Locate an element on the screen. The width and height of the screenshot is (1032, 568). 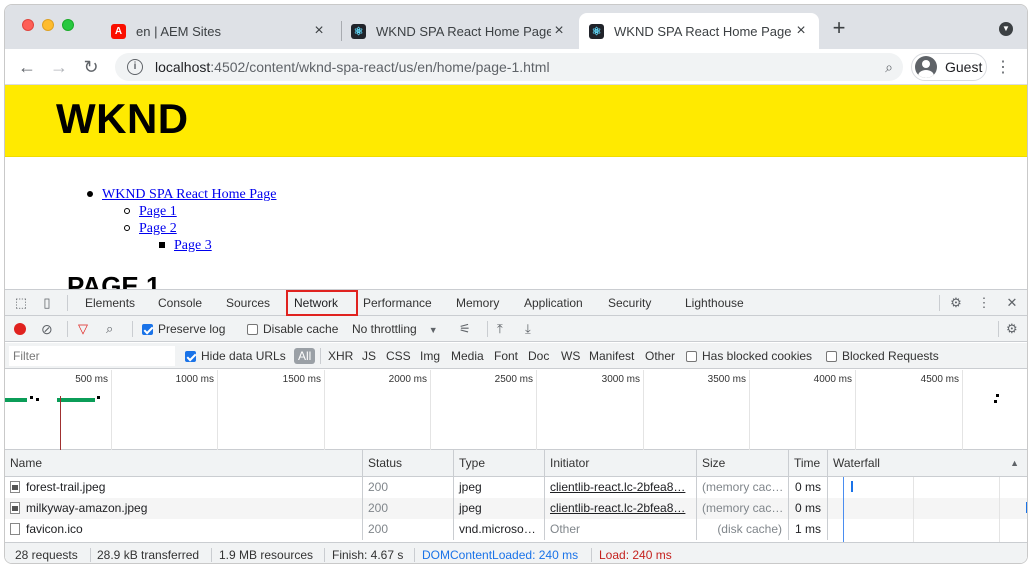
settings-gear-icon: ⚙ is located at coordinates (956, 303).